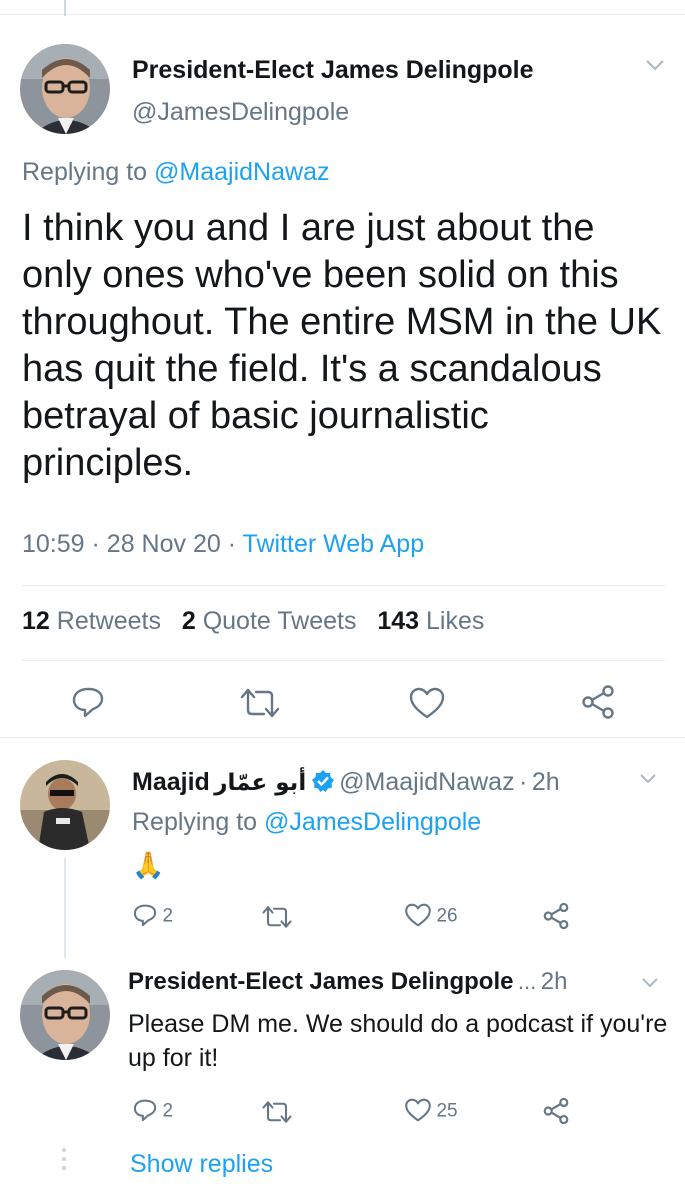 Image resolution: width=685 pixels, height=1200 pixels. I want to click on reply2-display-name: President-Elect James Delingpole, so click(320, 981).